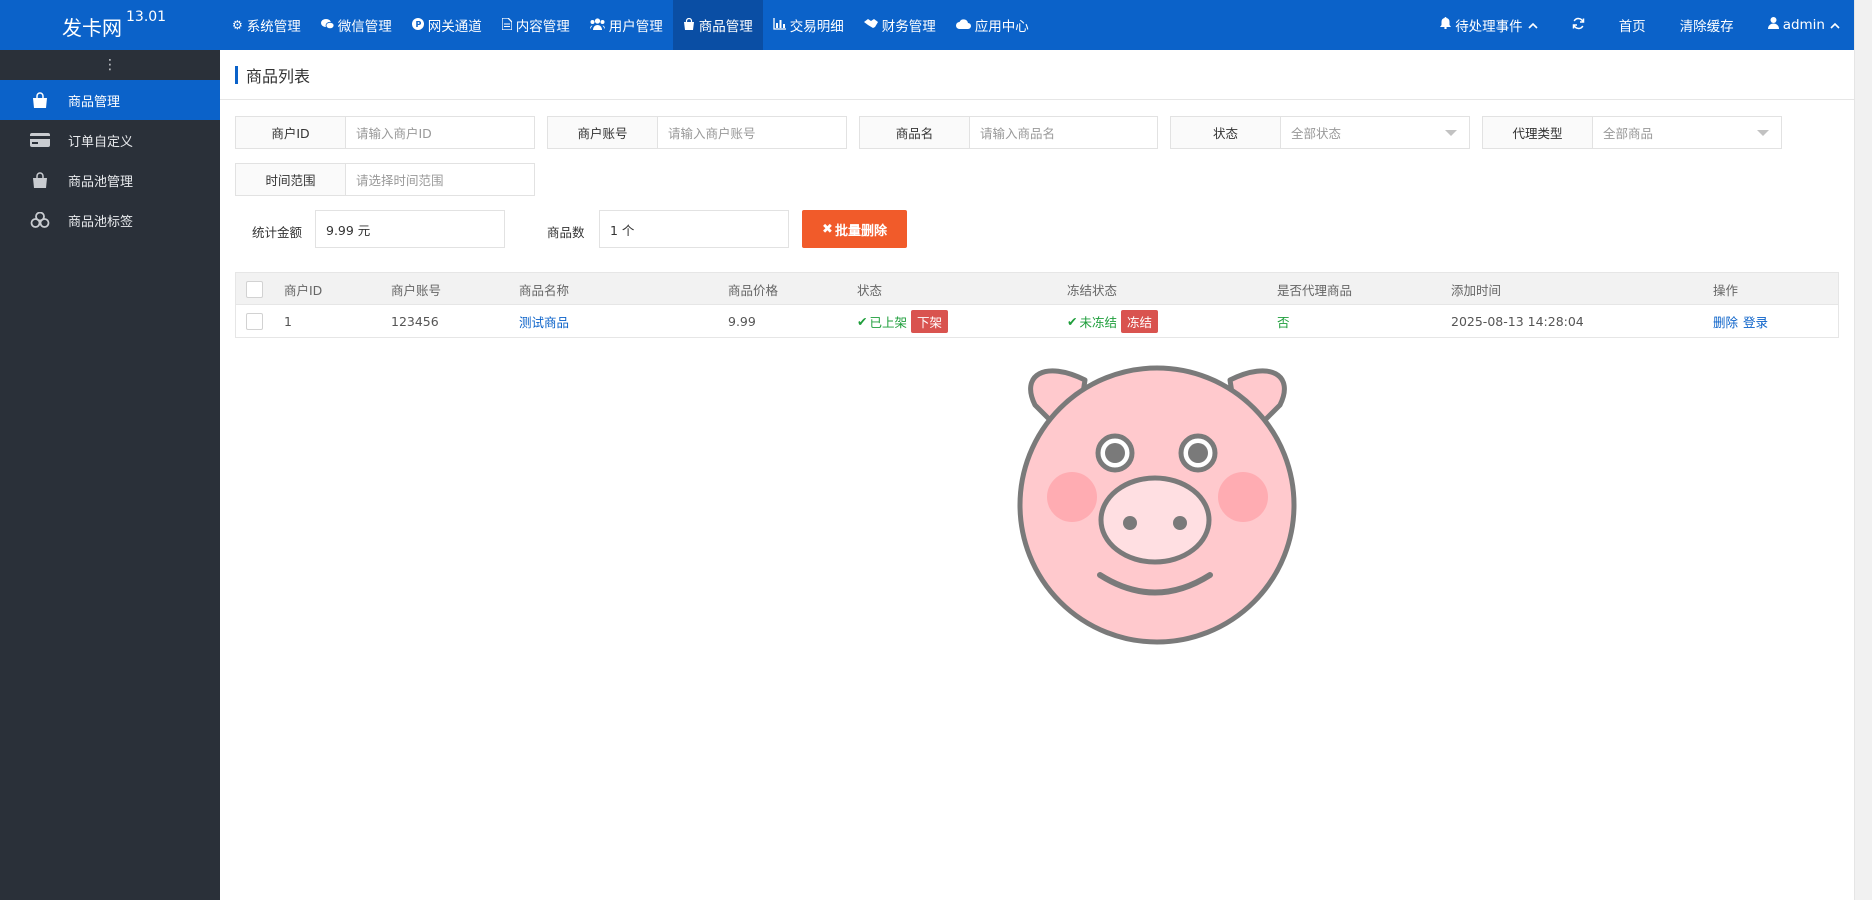 This screenshot has width=1872, height=900. What do you see at coordinates (278, 76) in the screenshot?
I see `page-title: 商品列表` at bounding box center [278, 76].